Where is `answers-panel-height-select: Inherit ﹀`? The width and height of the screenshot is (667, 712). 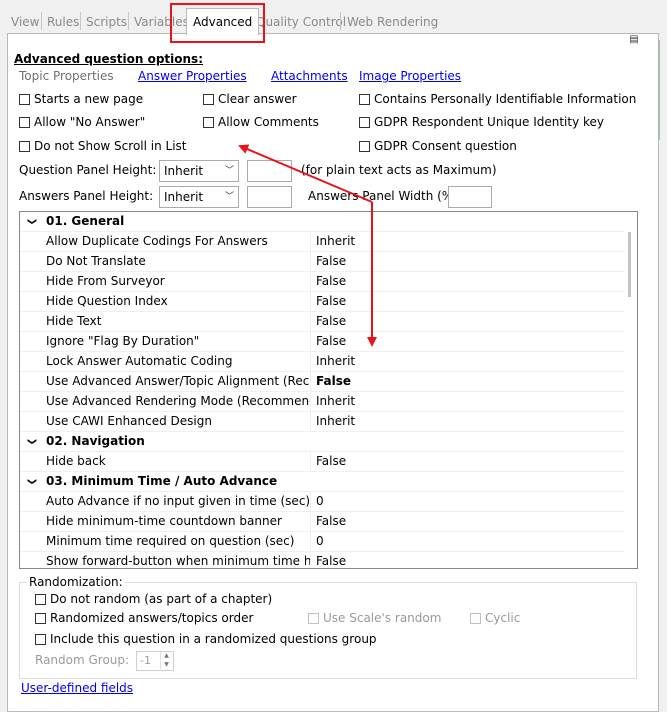 answers-panel-height-select: Inherit ﹀ is located at coordinates (199, 197).